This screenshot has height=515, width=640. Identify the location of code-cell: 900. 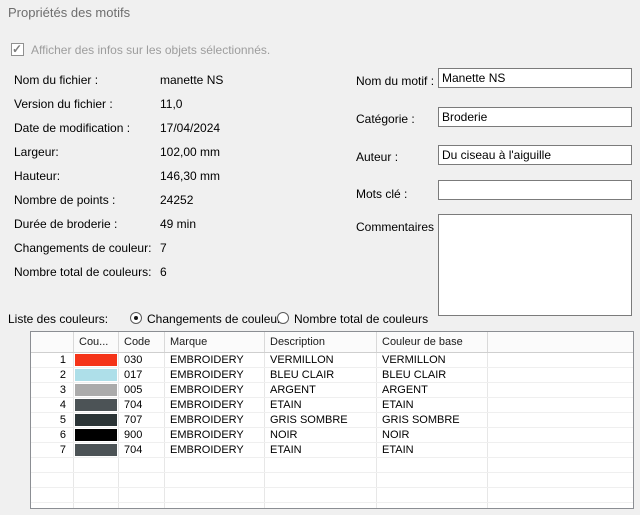
(142, 435).